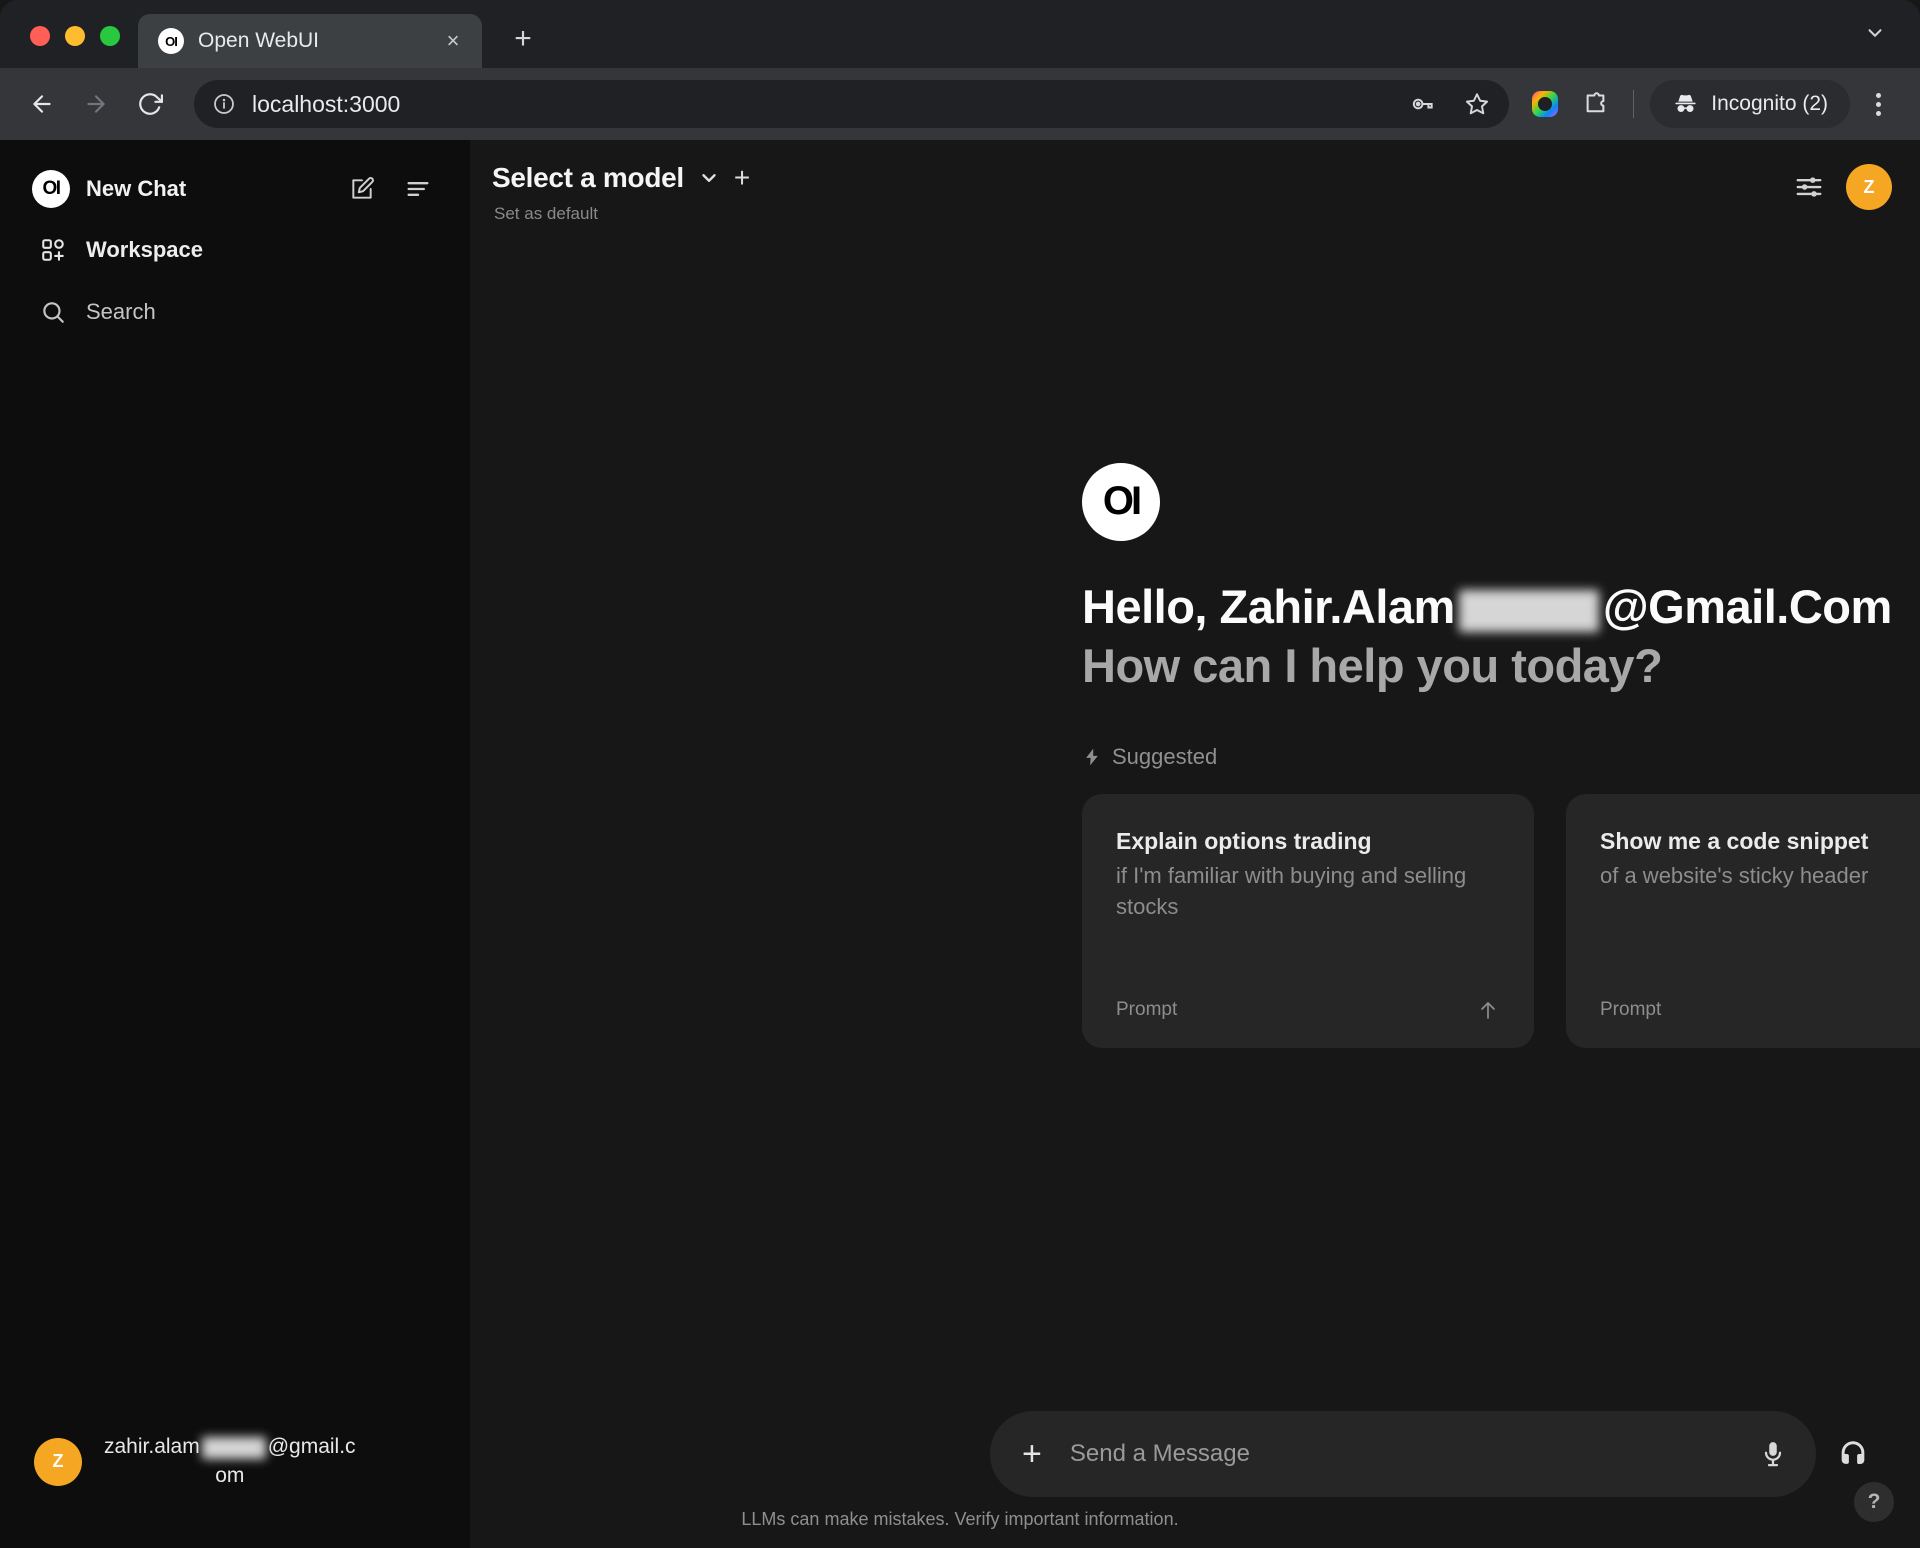 The width and height of the screenshot is (1920, 1548). Describe the element at coordinates (1747, 606) in the screenshot. I see `greeting-title-suffix: @Gmail.Com` at that location.